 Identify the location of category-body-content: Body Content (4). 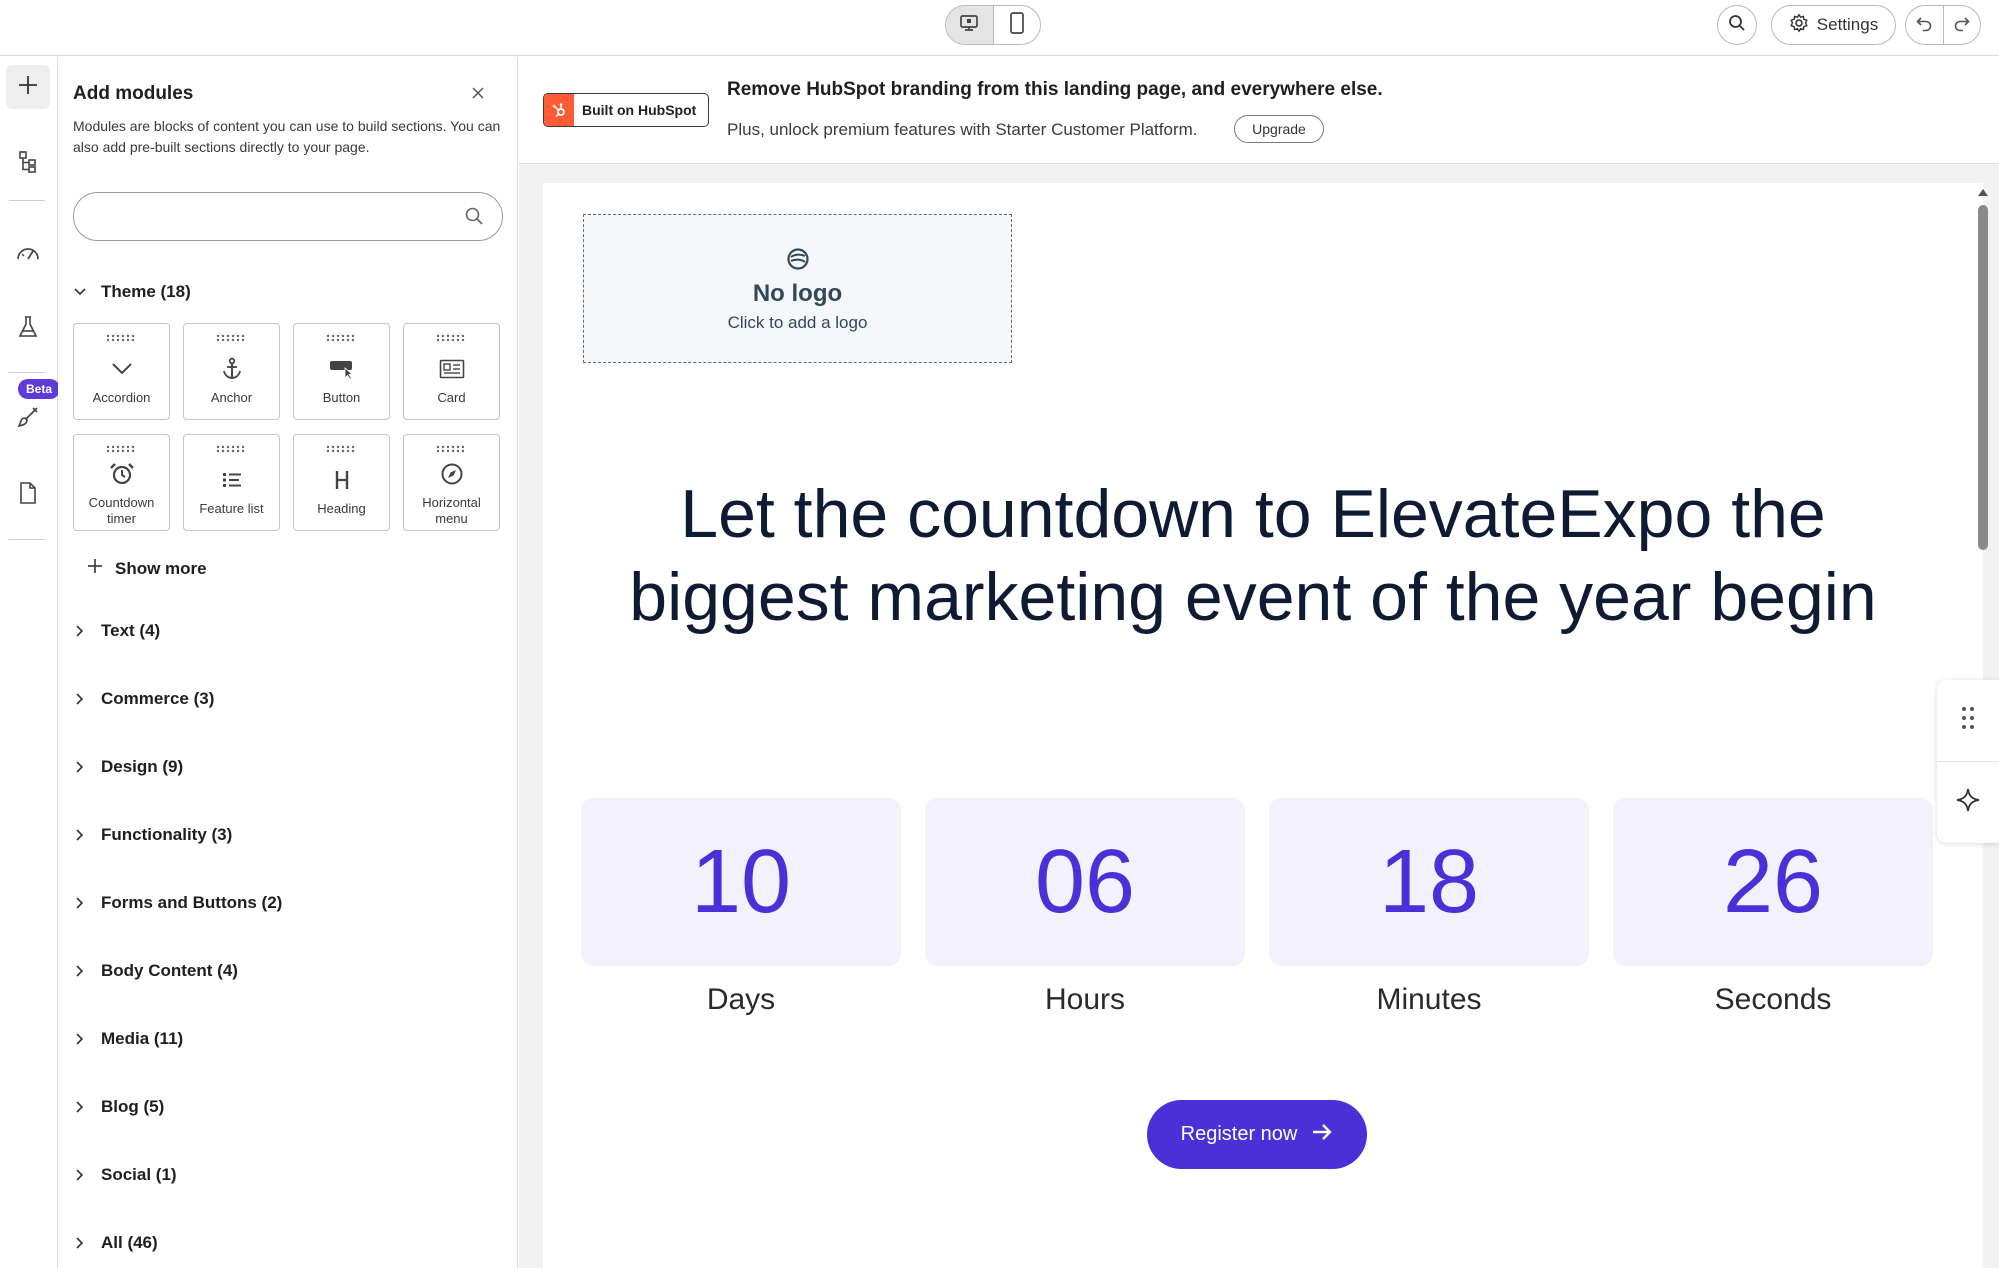
(155, 971).